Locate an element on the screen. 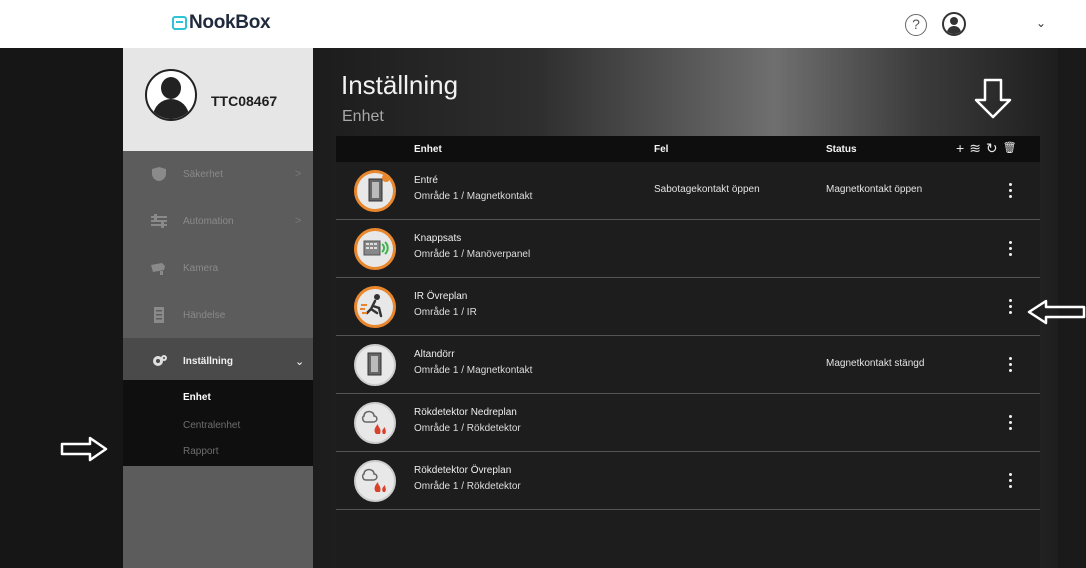  left-backdrop is located at coordinates (61, 308).